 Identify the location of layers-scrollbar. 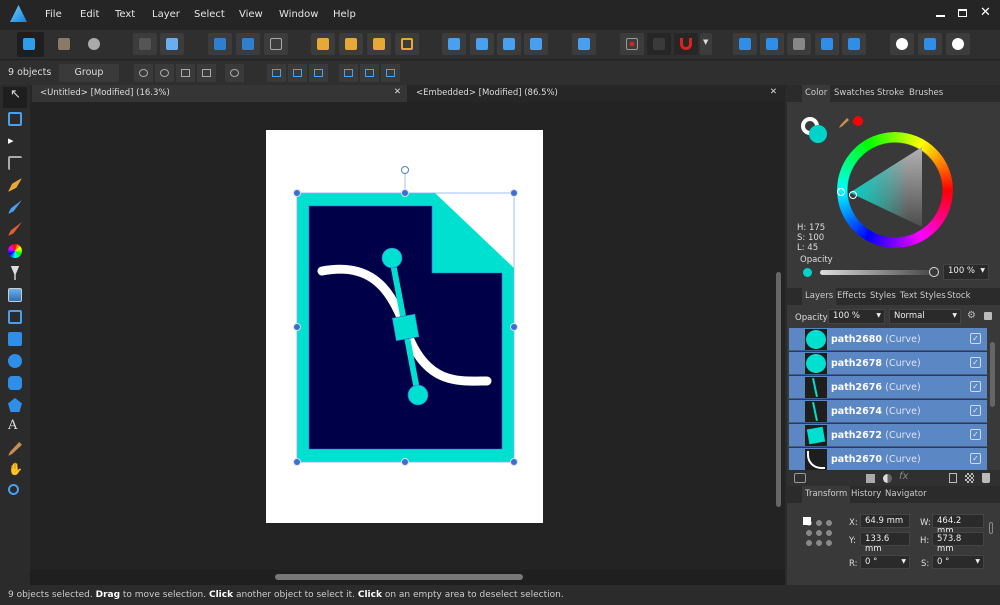
(992, 374).